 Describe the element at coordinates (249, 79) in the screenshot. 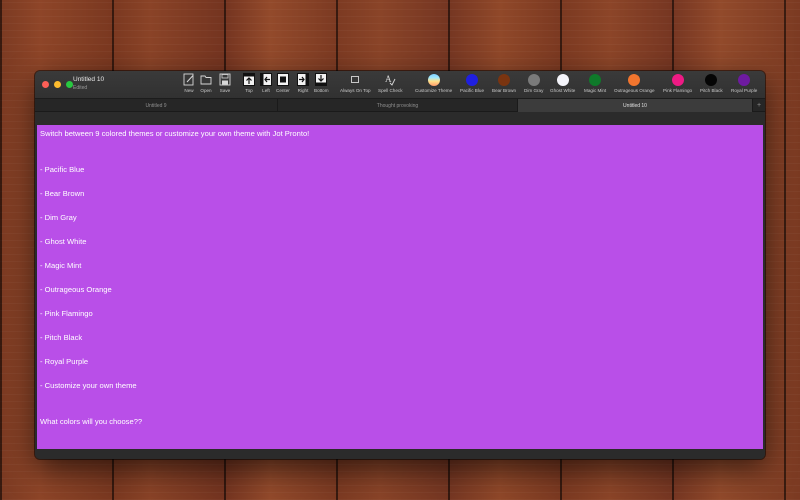

I see `align-top-icon` at that location.